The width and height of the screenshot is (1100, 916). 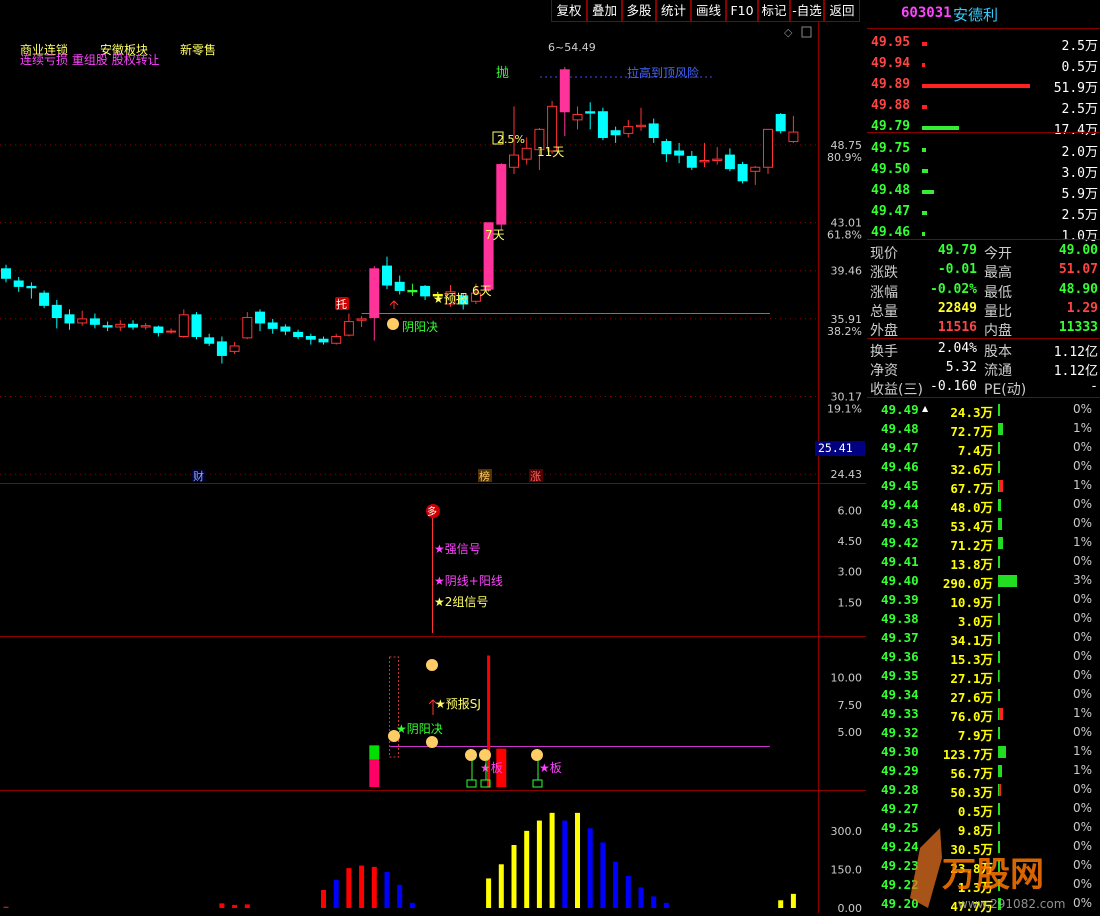 I want to click on fundamental-row: 收益(三) -0.160 PE(动) -, so click(x=983, y=388).